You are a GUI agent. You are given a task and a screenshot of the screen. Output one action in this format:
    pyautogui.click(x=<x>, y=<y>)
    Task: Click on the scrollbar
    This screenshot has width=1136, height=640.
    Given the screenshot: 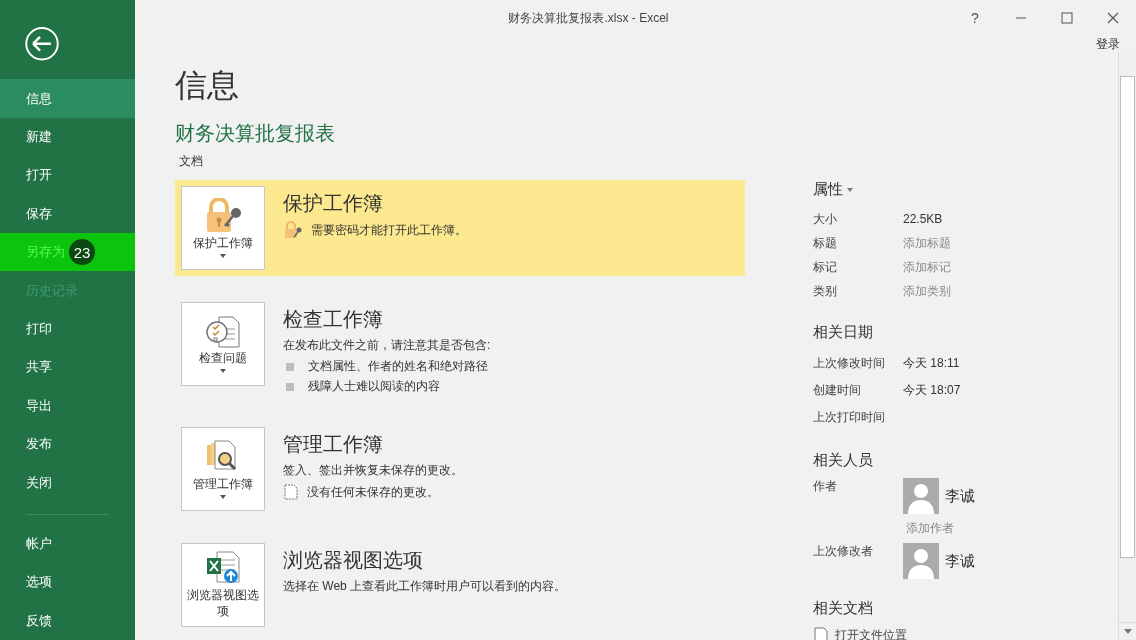 What is the action you would take?
    pyautogui.click(x=1127, y=346)
    